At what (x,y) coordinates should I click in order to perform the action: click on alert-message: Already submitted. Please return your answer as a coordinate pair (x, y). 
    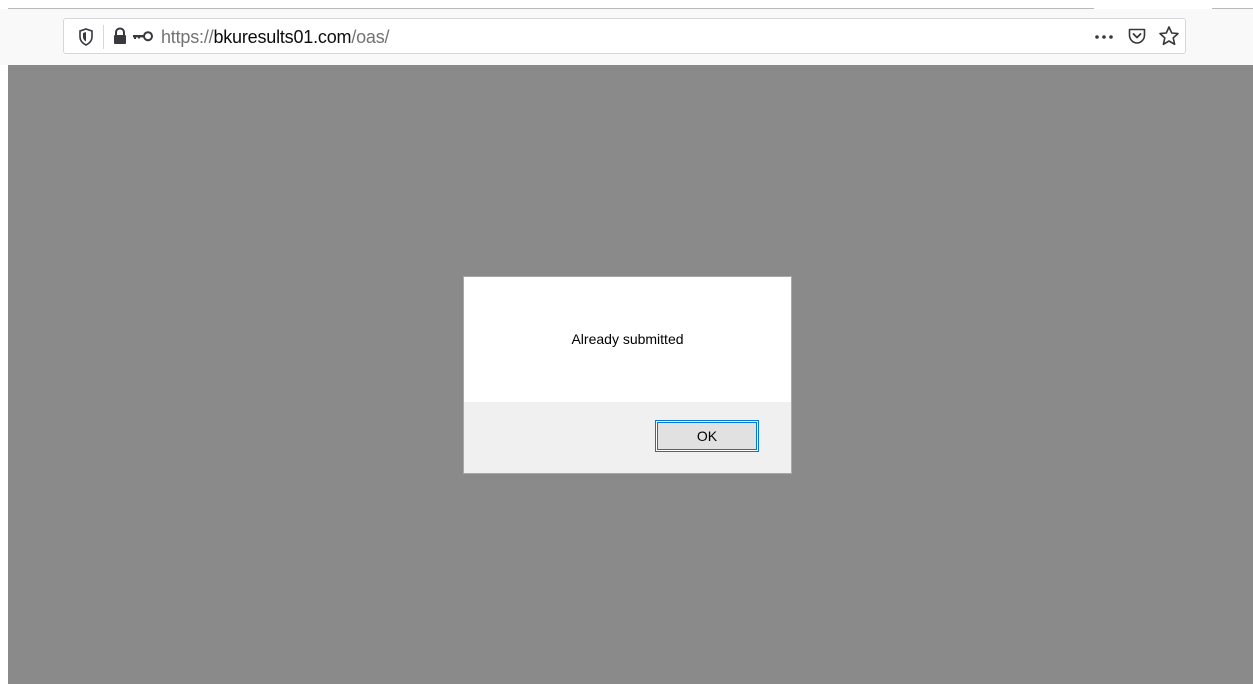
    Looking at the image, I should click on (627, 339).